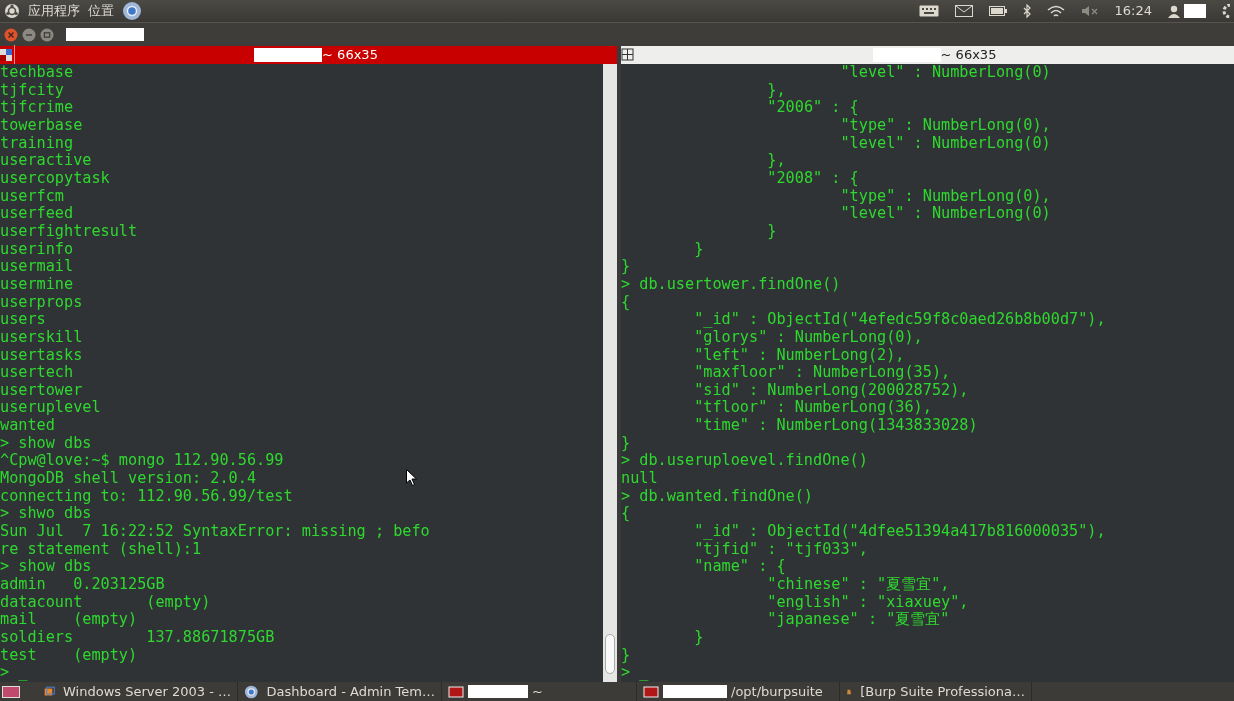 The height and width of the screenshot is (701, 1234). Describe the element at coordinates (12, 11) in the screenshot. I see `ubuntu-logo-icon` at that location.